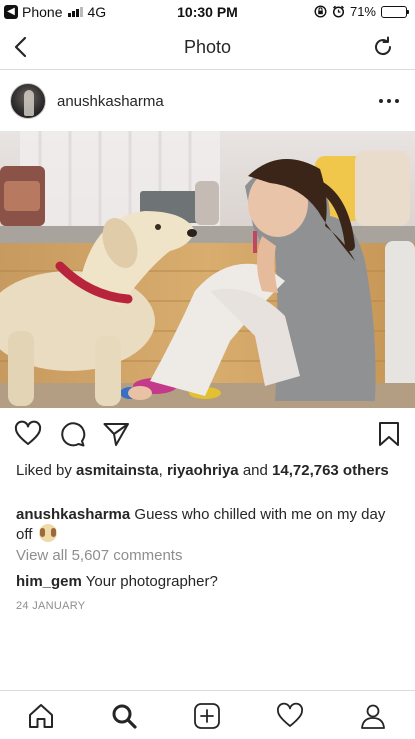 The image size is (415, 739). Describe the element at coordinates (290, 716) in the screenshot. I see `activity-heart-icon` at that location.